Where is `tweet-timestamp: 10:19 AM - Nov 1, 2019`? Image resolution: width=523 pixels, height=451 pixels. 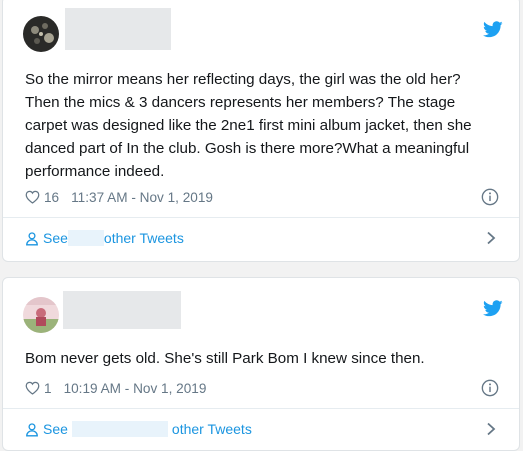
tweet-timestamp: 10:19 AM - Nov 1, 2019 is located at coordinates (135, 388).